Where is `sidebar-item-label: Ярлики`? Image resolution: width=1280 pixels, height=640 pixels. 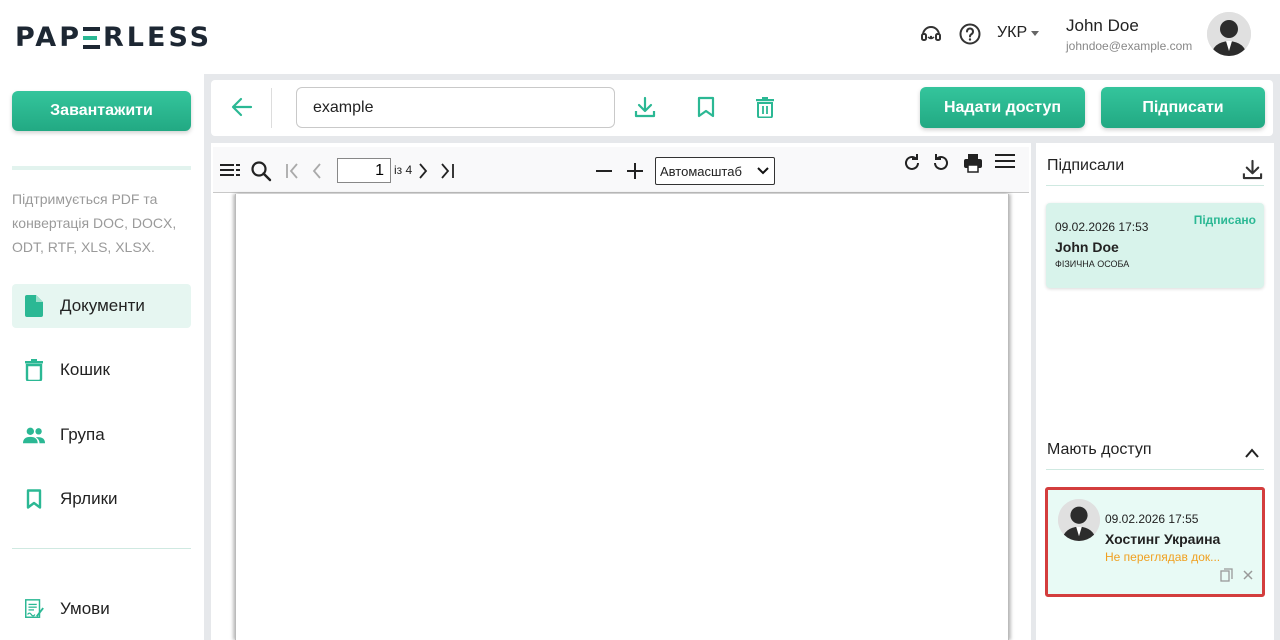
sidebar-item-label: Ярлики is located at coordinates (89, 498).